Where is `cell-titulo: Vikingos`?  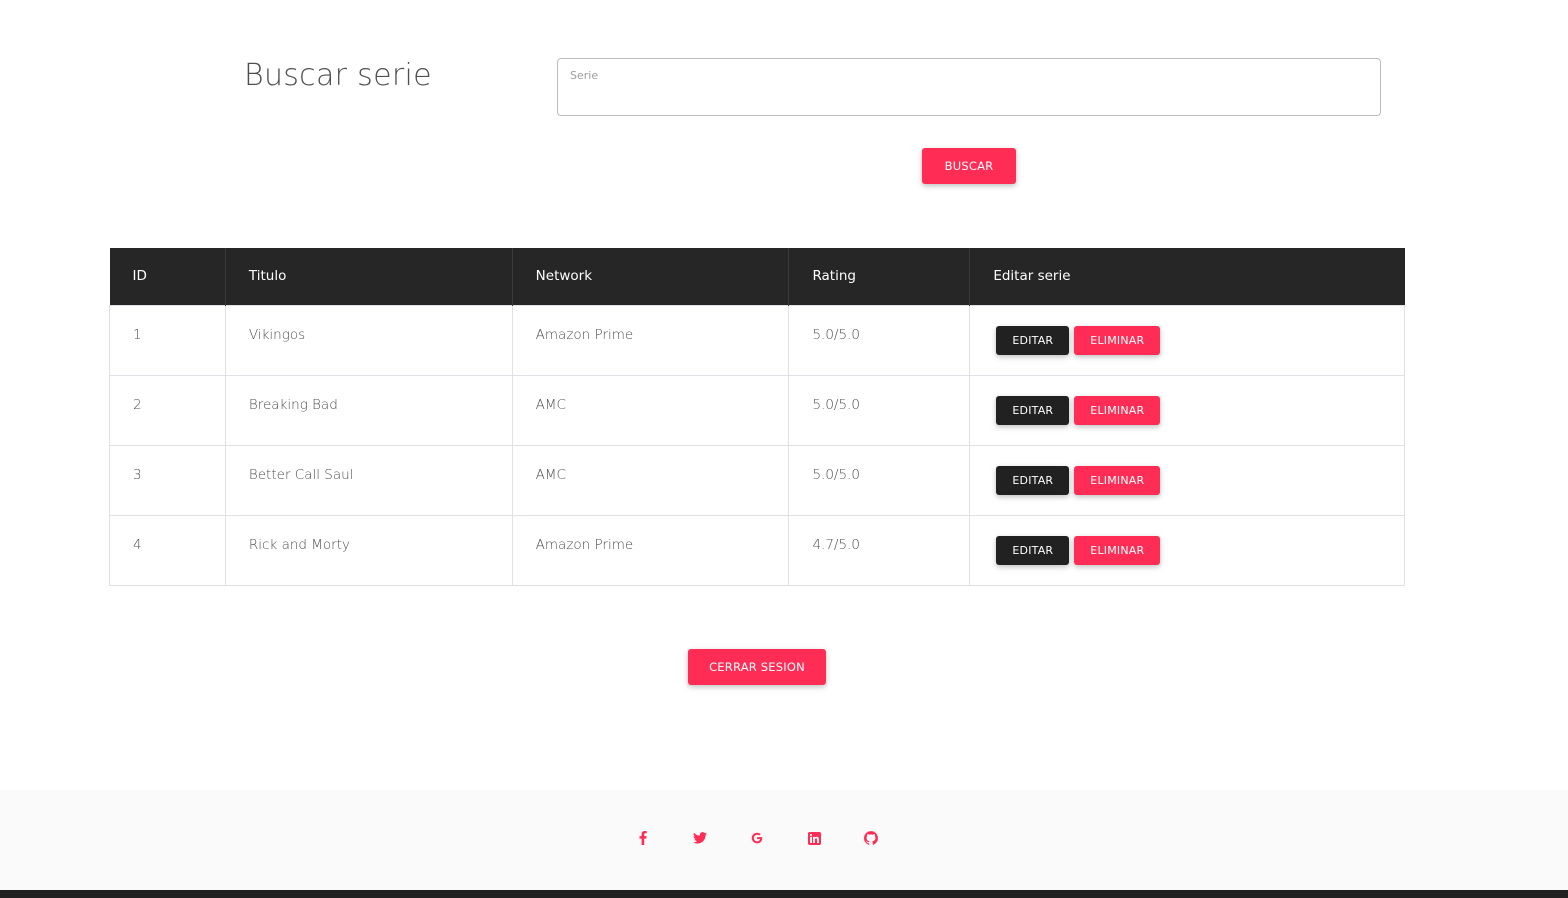 cell-titulo: Vikingos is located at coordinates (368, 340).